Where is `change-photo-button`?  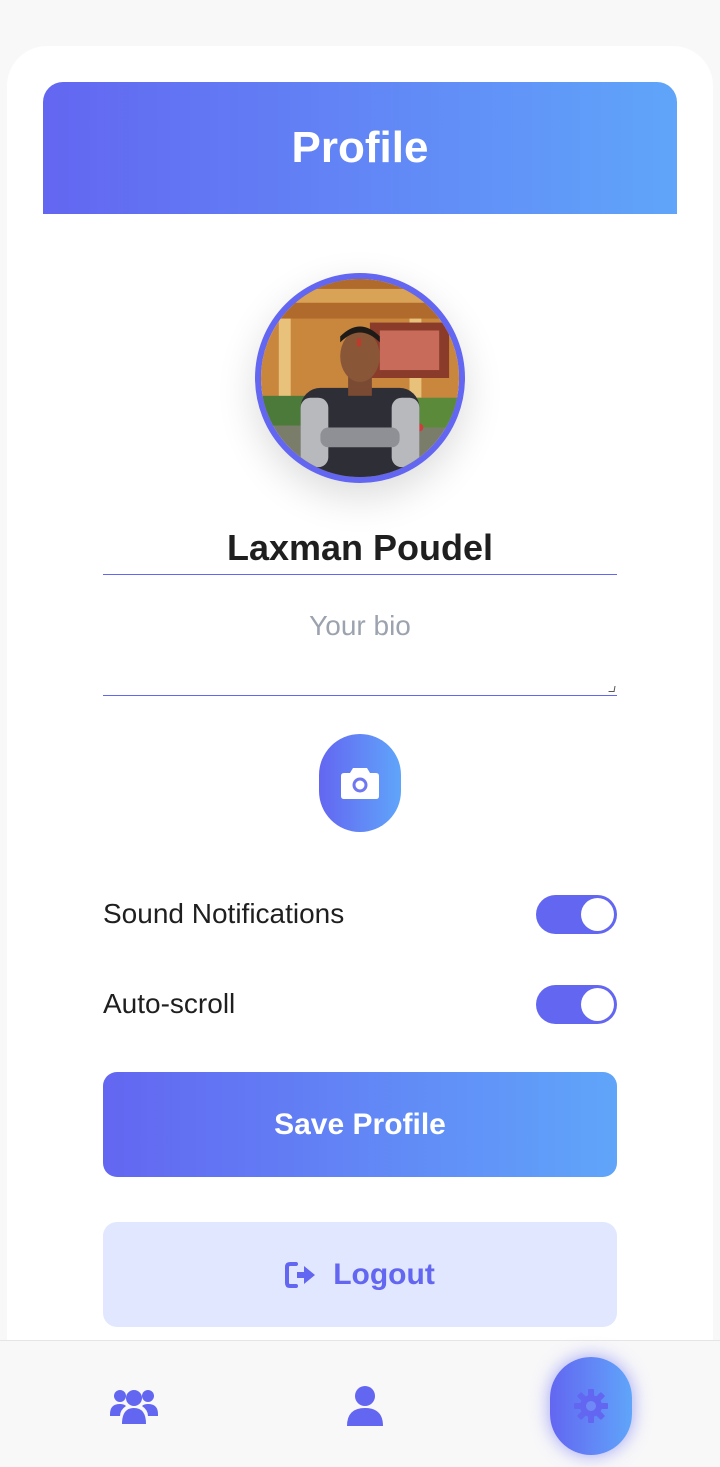
change-photo-button is located at coordinates (360, 783).